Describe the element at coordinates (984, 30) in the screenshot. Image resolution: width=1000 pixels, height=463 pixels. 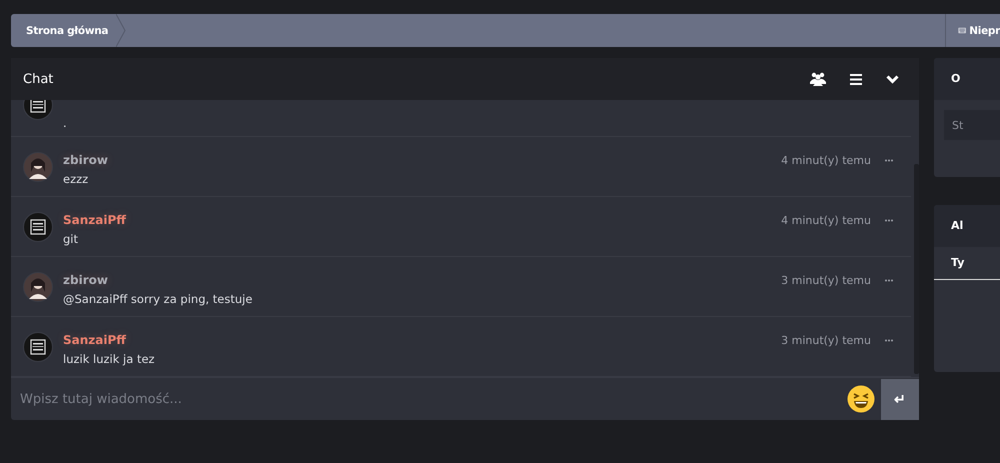
I see `header-link: Niepr` at that location.